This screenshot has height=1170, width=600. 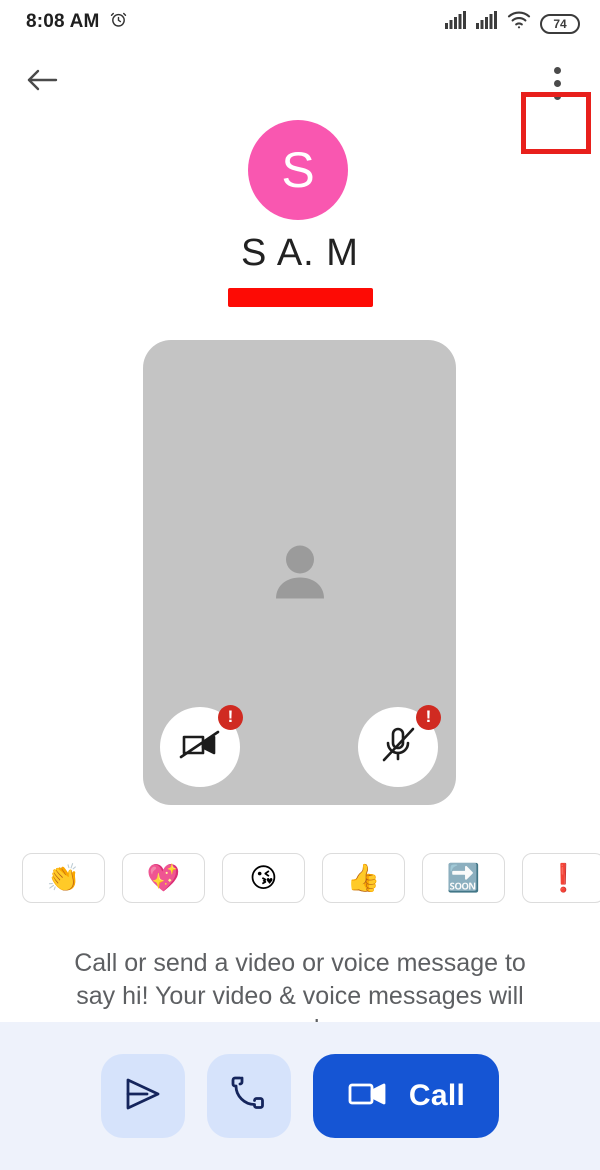 What do you see at coordinates (363, 878) in the screenshot?
I see `emoji-chip-thumbs-up: 👍` at bounding box center [363, 878].